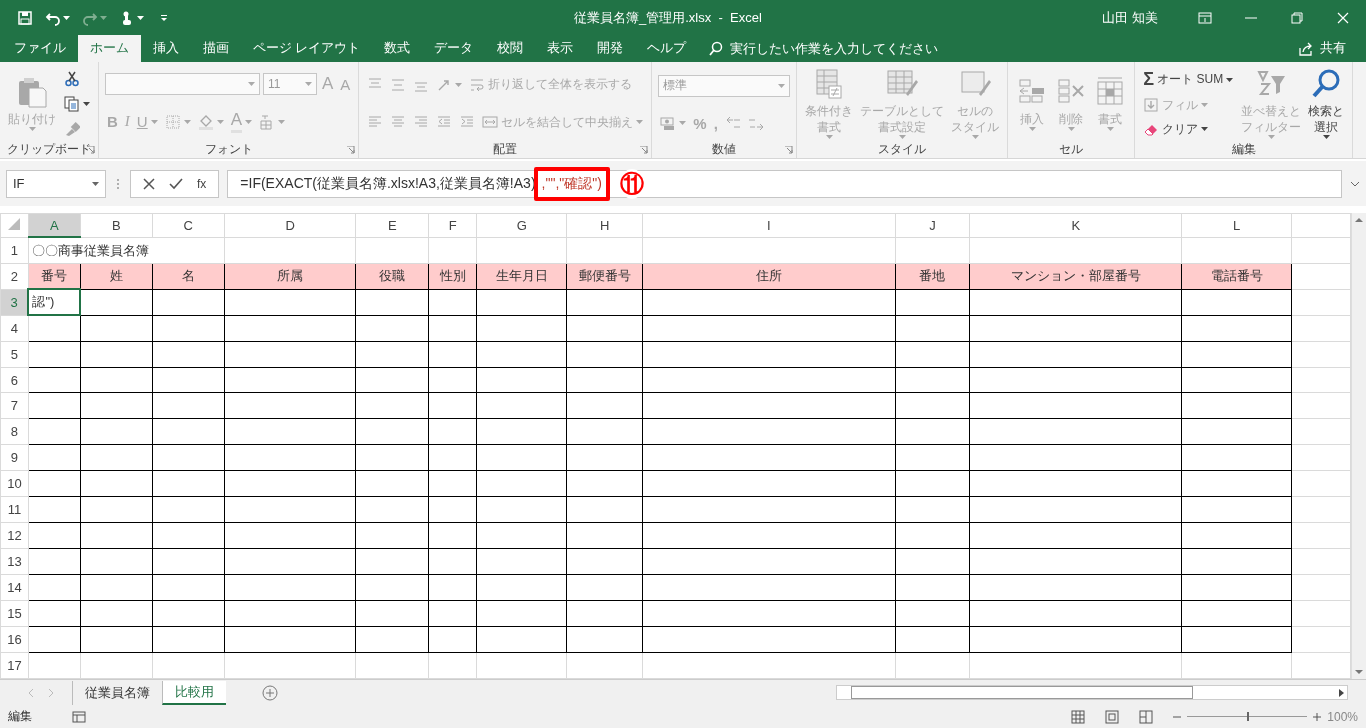 This screenshot has width=1366, height=728. Describe the element at coordinates (14, 613) in the screenshot. I see `row-header: 15` at that location.